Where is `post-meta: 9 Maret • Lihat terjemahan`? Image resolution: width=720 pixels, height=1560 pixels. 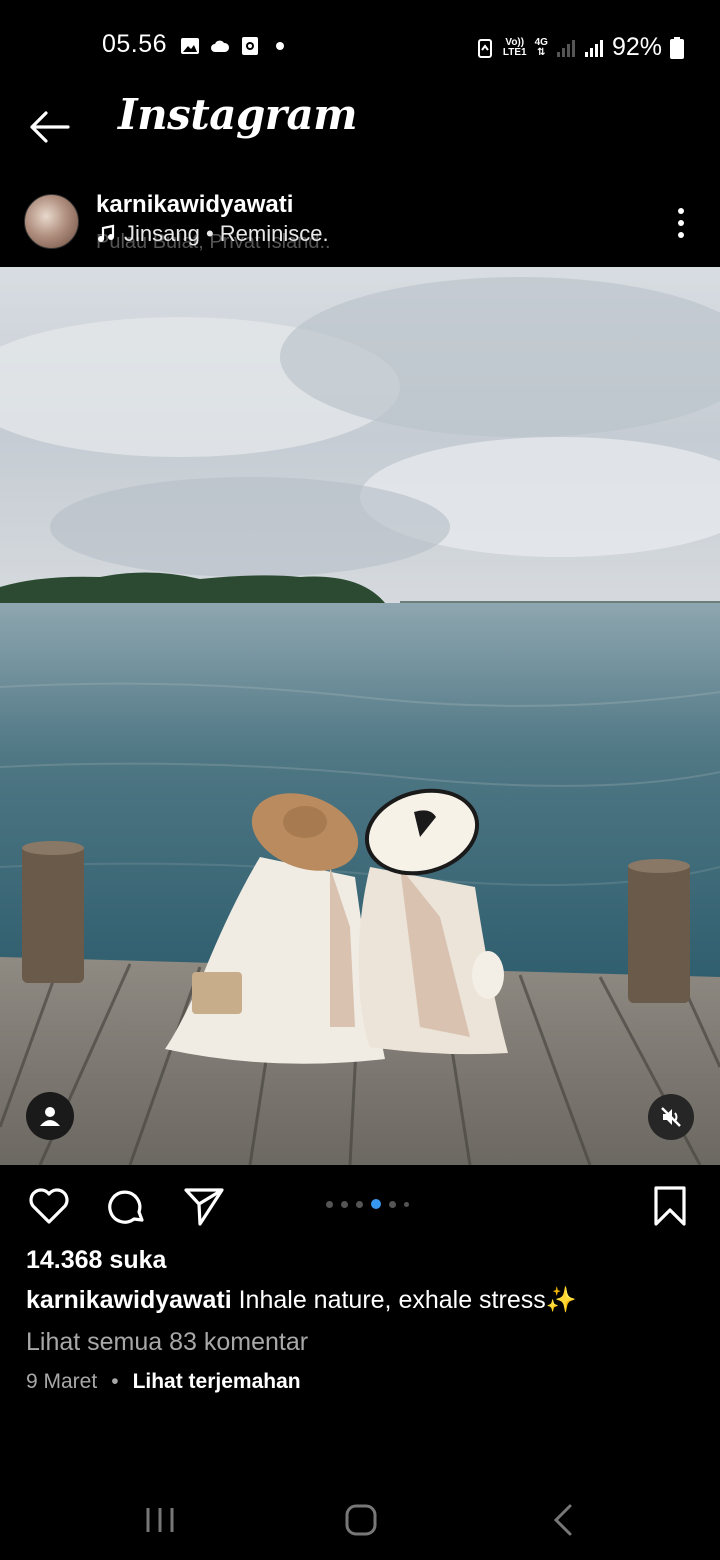
post-meta: 9 Maret • Lihat terjemahan is located at coordinates (163, 1382).